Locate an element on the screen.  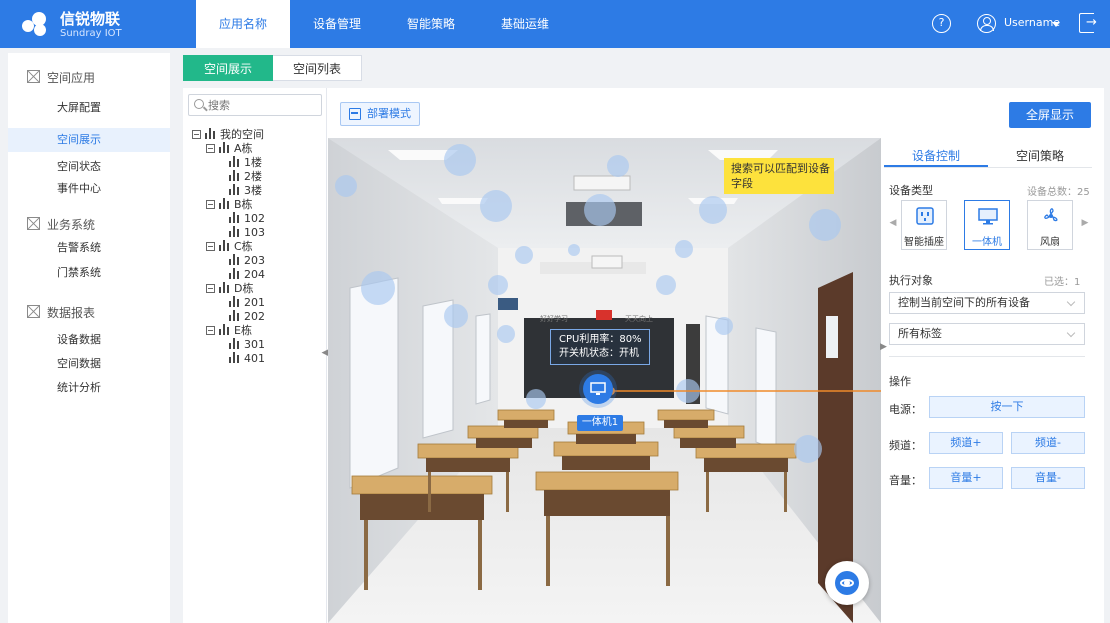
tree-building-b: B栋 is located at coordinates (229, 205).